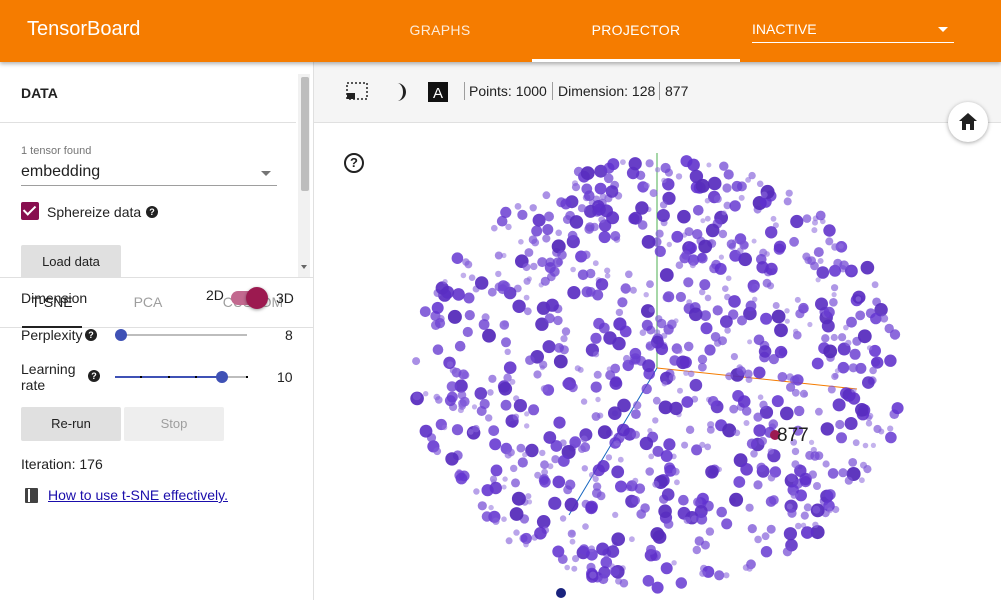 The width and height of the screenshot is (1001, 600). What do you see at coordinates (138, 495) in the screenshot?
I see `tsne-help-link: How to use t-SNE effectively.` at bounding box center [138, 495].